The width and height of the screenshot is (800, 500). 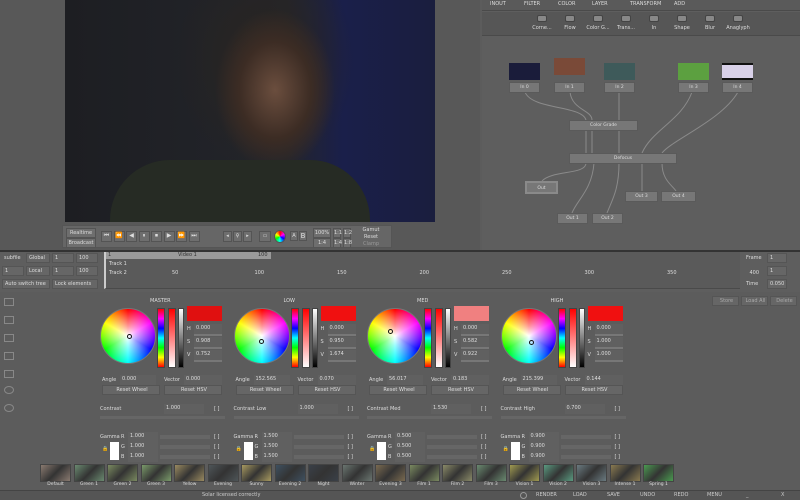 I want to click on settings-icon, so click(x=523, y=495).